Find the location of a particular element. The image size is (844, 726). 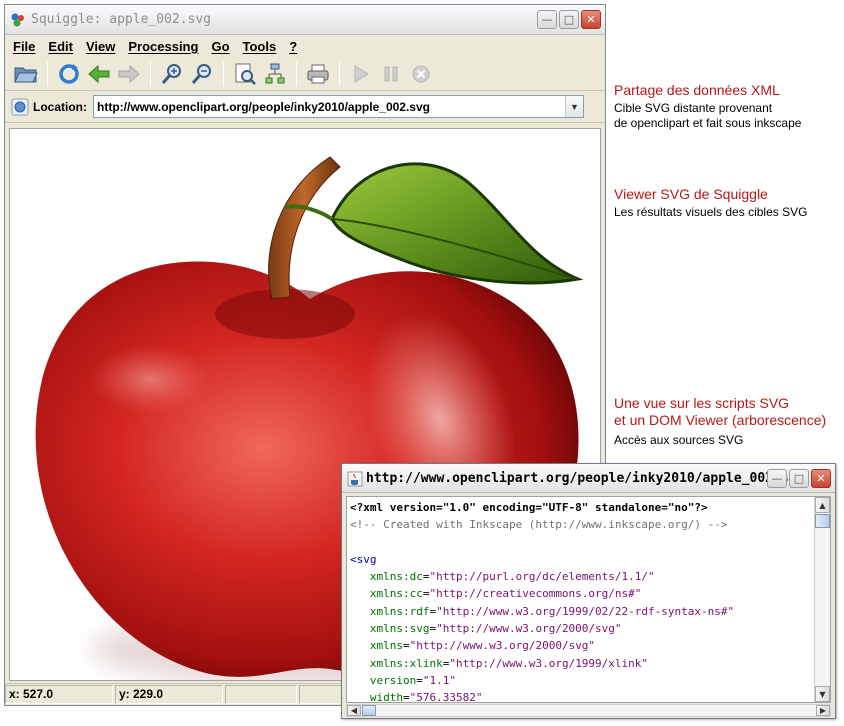

dom-tree-icon is located at coordinates (275, 73).